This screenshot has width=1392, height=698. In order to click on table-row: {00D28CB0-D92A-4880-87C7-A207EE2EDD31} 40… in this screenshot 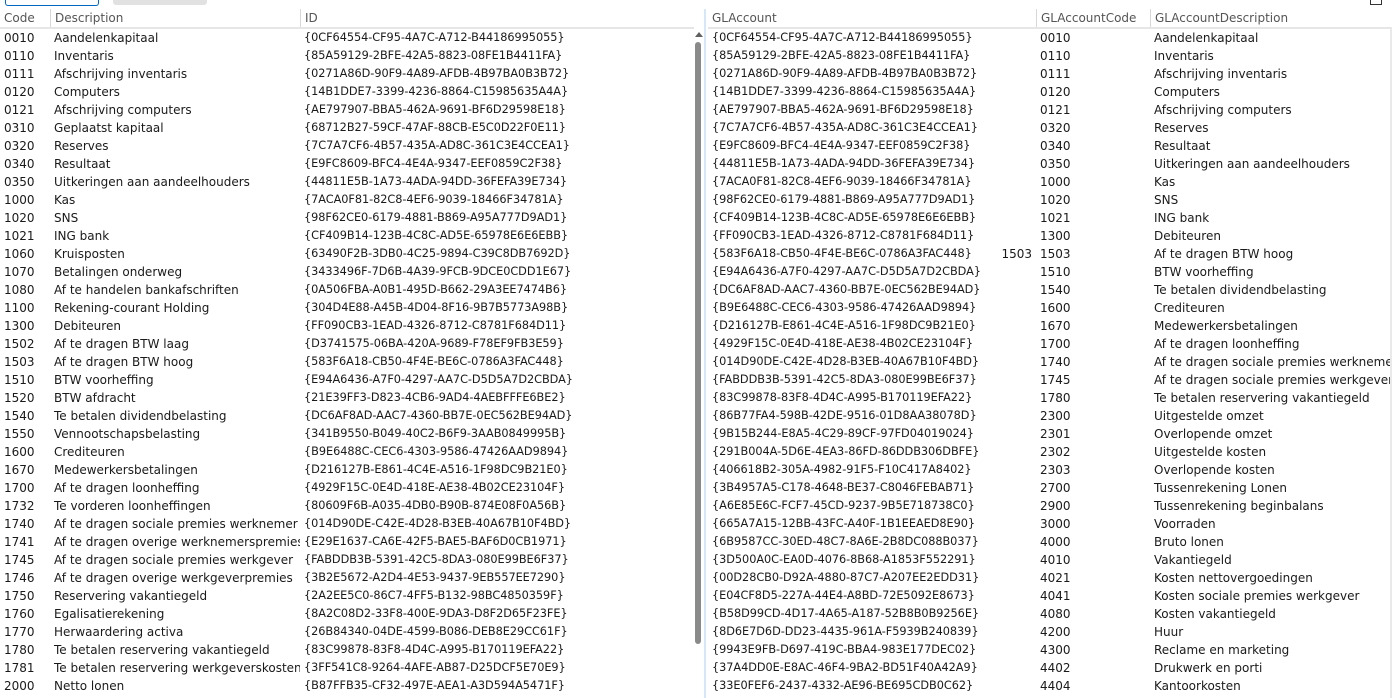, I will do `click(1050, 578)`.